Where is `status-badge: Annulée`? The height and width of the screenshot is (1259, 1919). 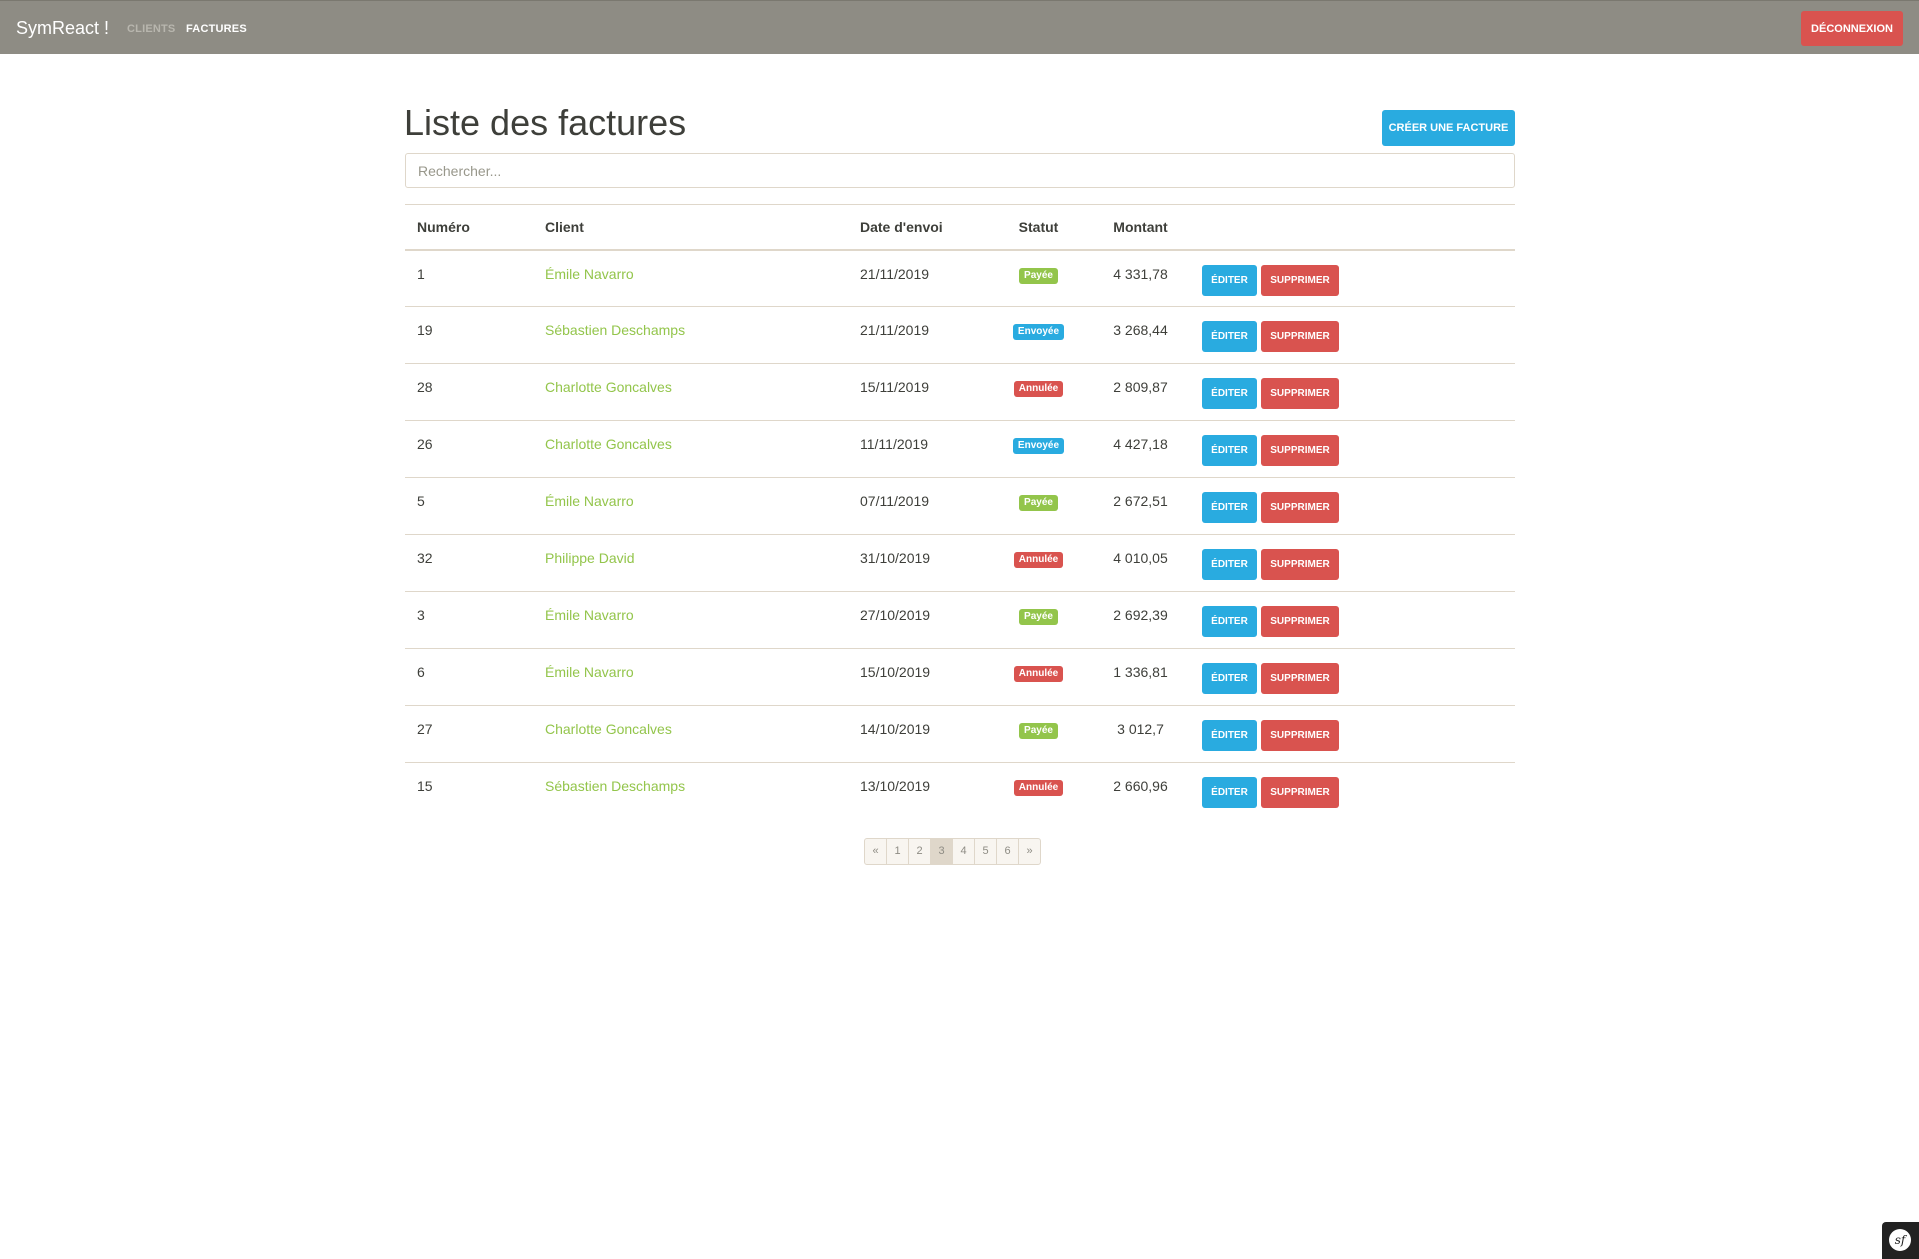 status-badge: Annulée is located at coordinates (1038, 560).